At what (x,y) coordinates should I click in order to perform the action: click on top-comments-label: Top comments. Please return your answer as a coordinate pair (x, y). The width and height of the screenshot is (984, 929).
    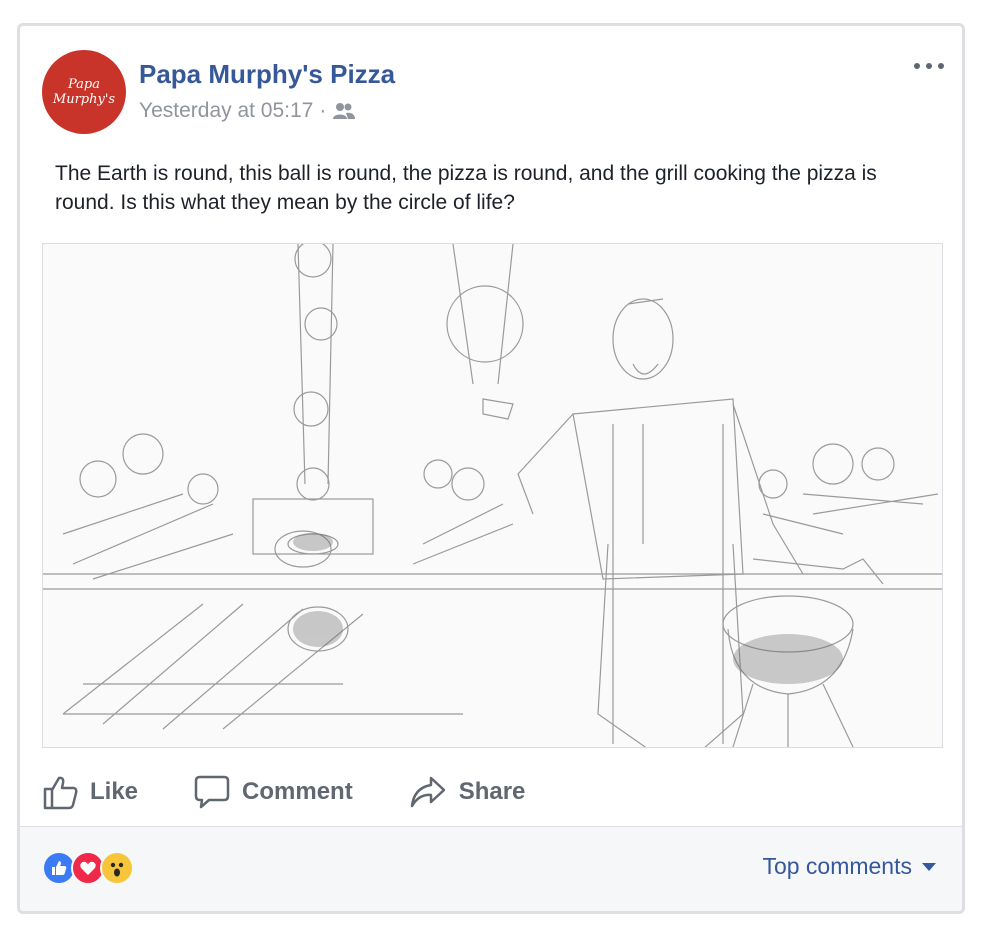
    Looking at the image, I should click on (837, 866).